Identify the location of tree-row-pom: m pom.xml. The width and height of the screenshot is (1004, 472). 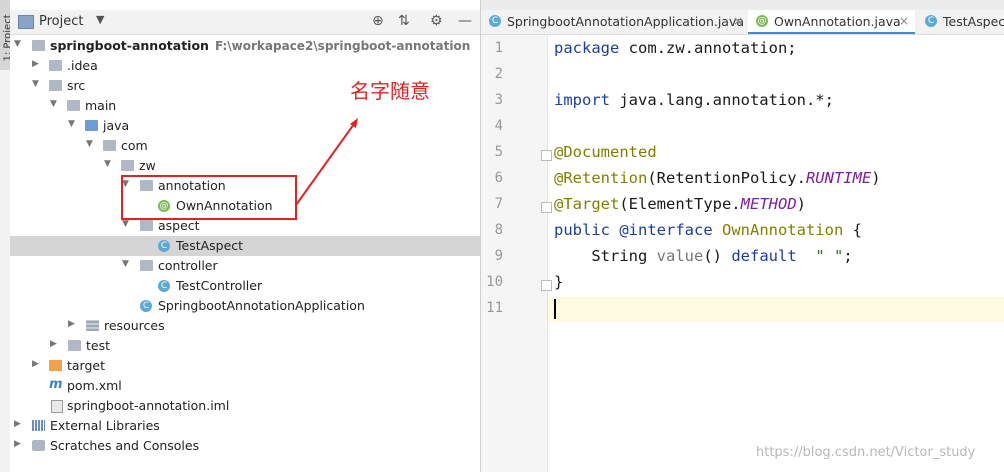
(245, 386).